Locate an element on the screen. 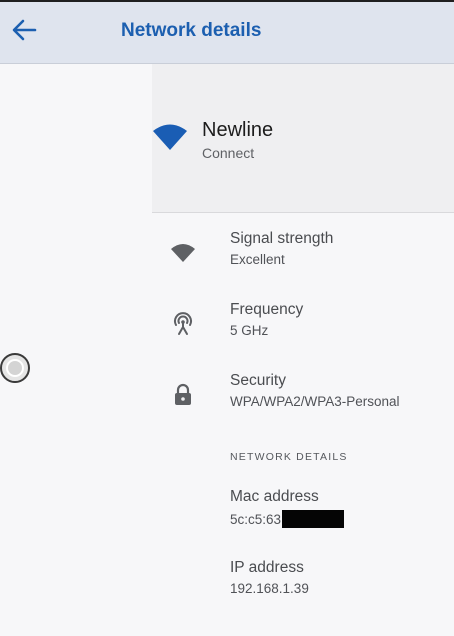  redaction-bar is located at coordinates (313, 519).